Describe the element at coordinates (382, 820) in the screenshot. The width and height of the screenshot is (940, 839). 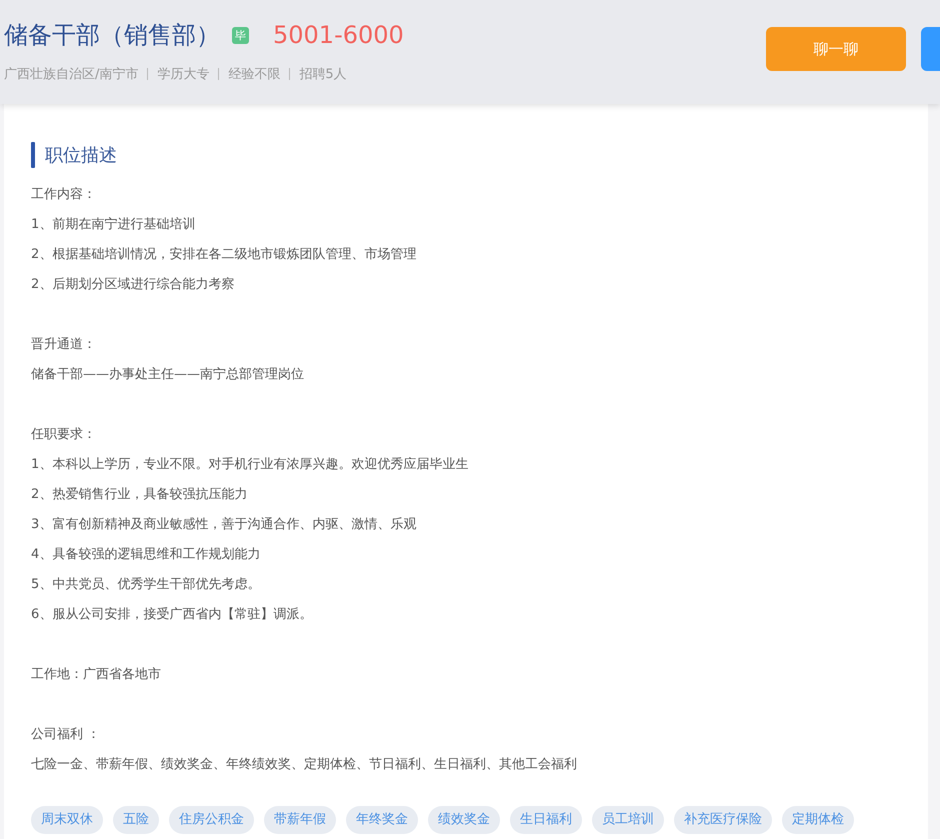
I see `benefit-tag: 年终奖金` at that location.